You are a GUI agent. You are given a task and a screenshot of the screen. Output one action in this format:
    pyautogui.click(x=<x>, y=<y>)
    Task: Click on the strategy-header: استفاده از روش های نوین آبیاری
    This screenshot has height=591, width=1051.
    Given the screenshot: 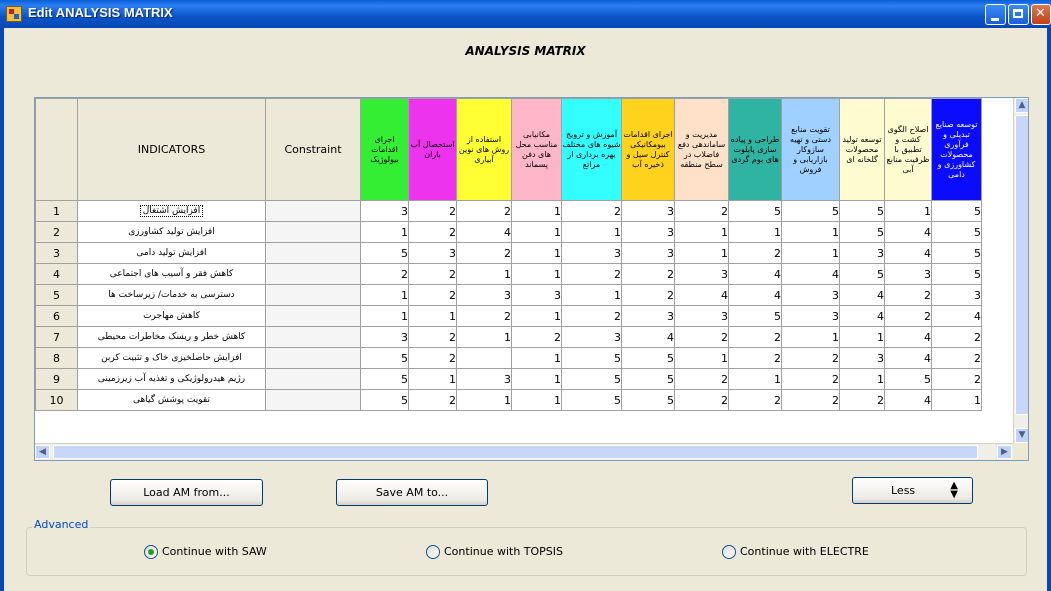 What is the action you would take?
    pyautogui.click(x=484, y=149)
    